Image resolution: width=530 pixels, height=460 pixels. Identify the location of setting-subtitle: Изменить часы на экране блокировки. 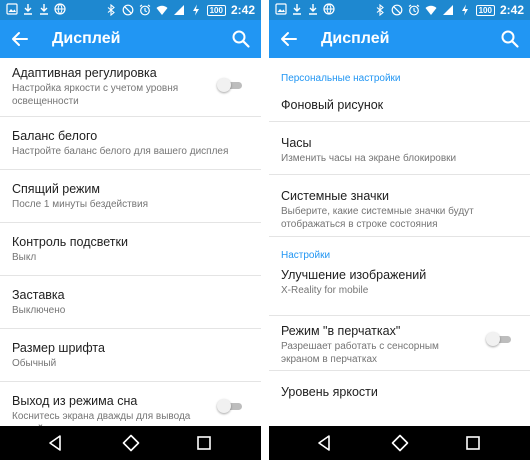
(369, 158).